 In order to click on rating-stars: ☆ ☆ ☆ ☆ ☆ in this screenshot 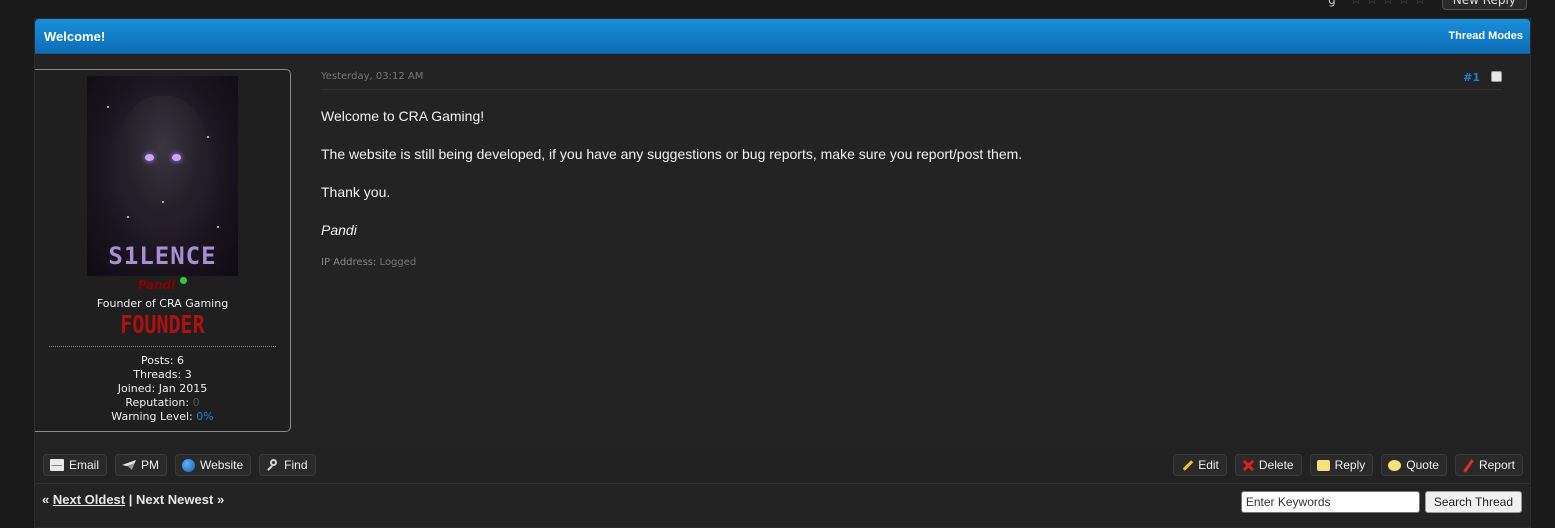, I will do `click(1389, 3)`.